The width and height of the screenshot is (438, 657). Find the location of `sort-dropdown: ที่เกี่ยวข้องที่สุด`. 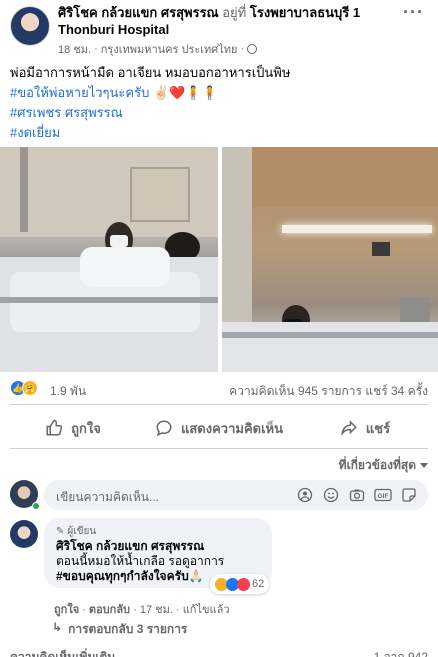

sort-dropdown: ที่เกี่ยวข้องที่สุด is located at coordinates (383, 465).